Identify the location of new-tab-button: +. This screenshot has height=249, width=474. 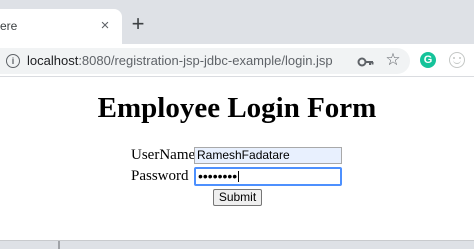
(138, 24).